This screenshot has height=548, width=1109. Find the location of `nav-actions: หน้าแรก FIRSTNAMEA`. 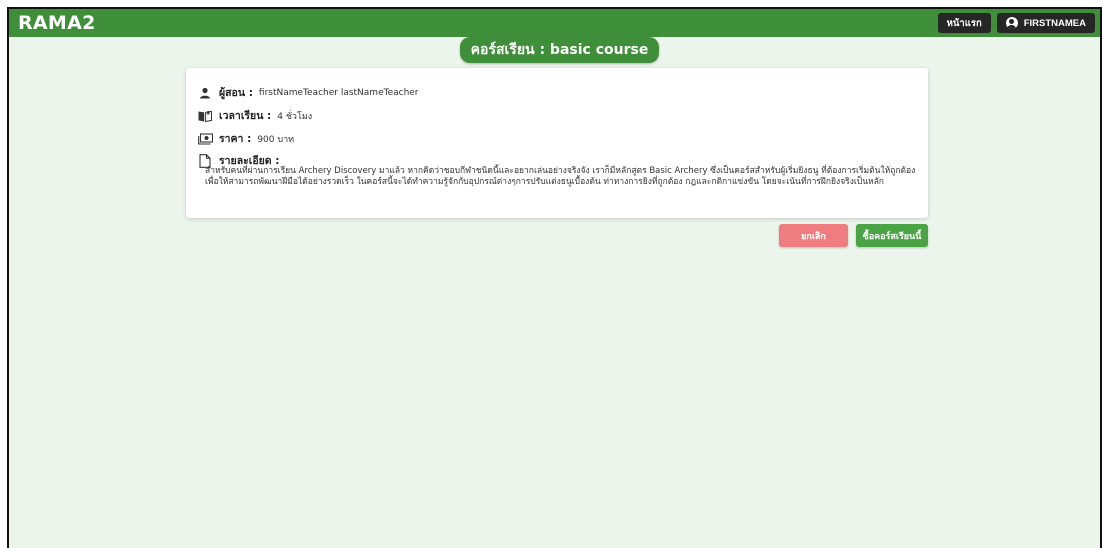

nav-actions: หน้าแรก FIRSTNAMEA is located at coordinates (1018, 23).